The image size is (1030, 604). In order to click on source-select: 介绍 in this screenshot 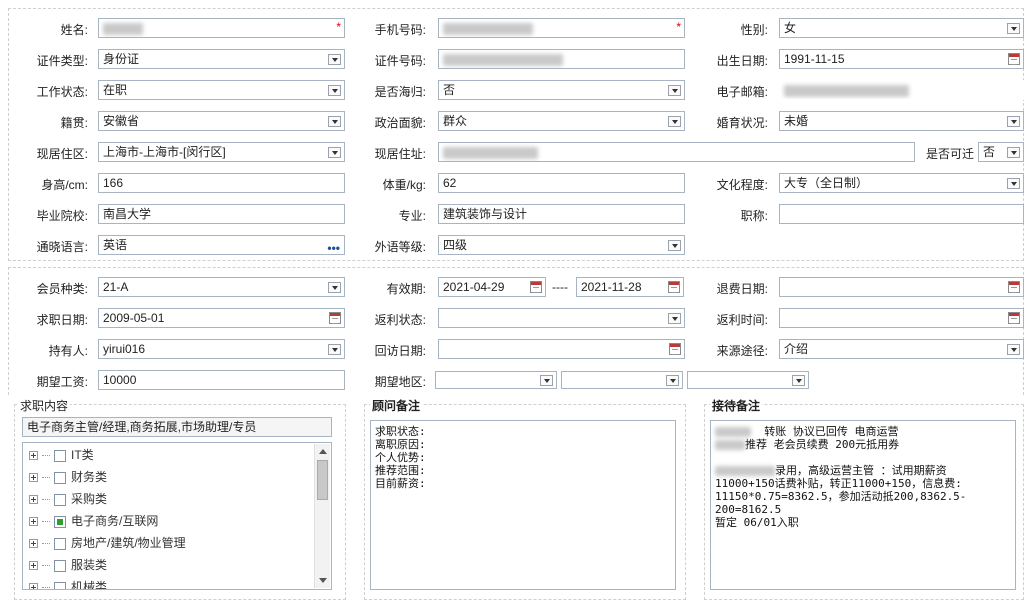, I will do `click(901, 349)`.